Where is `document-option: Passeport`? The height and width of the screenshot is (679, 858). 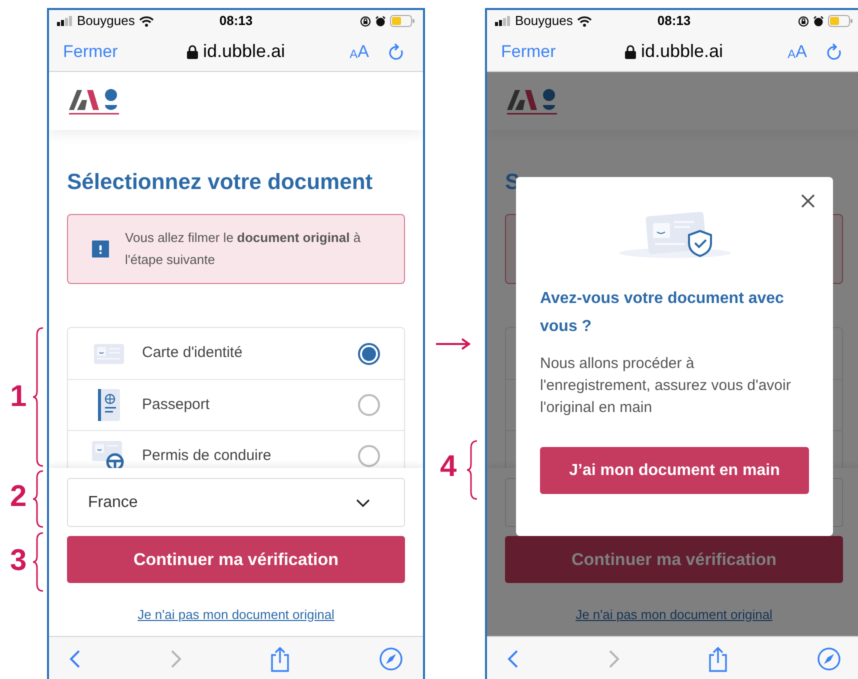
document-option: Passeport is located at coordinates (236, 404).